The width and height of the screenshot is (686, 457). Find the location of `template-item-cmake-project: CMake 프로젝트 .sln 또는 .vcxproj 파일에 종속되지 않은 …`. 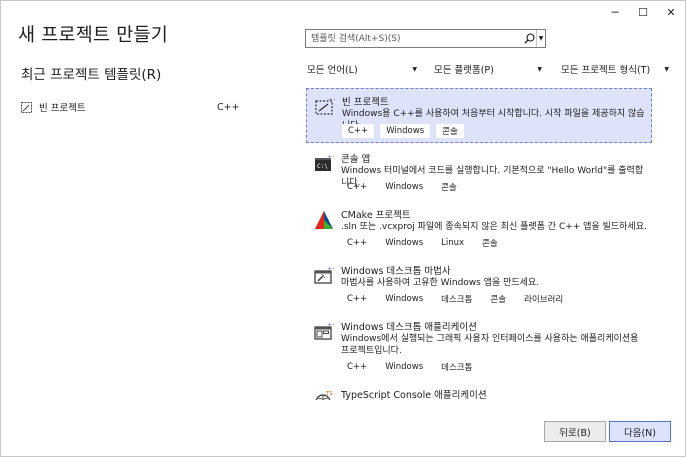

template-item-cmake-project: CMake 프로젝트 .sln 또는 .vcxproj 파일에 종속되지 않은 … is located at coordinates (479, 229).